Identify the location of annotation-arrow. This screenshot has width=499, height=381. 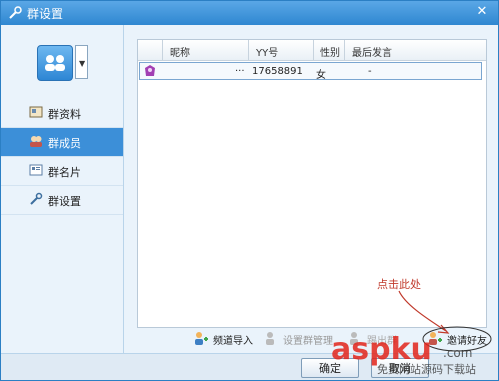
(422, 311).